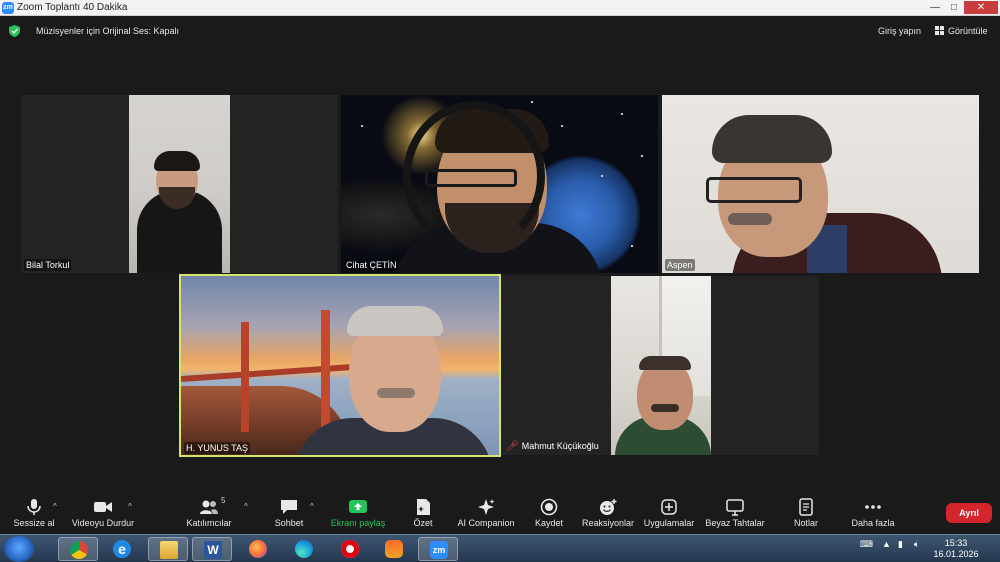 The image size is (1000, 562). I want to click on clock-time: 15:33, so click(956, 543).